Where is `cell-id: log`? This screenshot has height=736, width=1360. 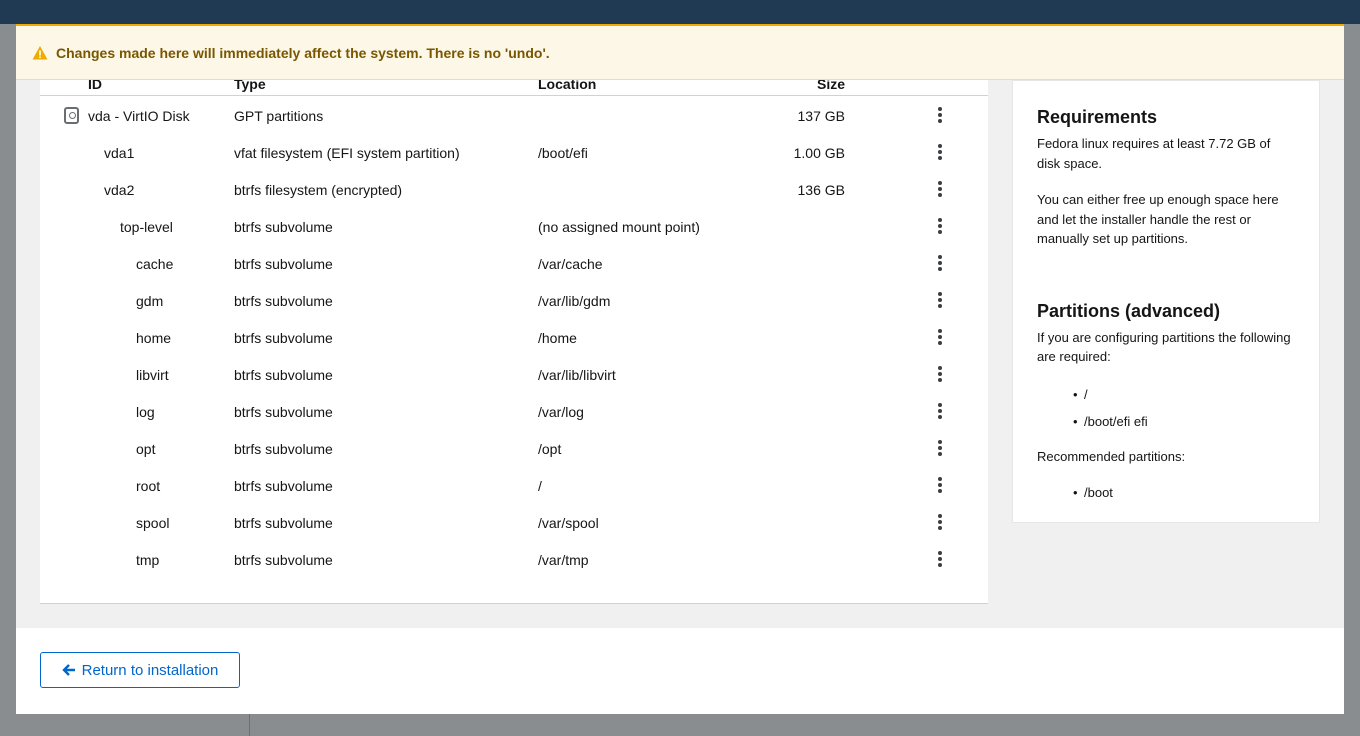
cell-id: log is located at coordinates (145, 412).